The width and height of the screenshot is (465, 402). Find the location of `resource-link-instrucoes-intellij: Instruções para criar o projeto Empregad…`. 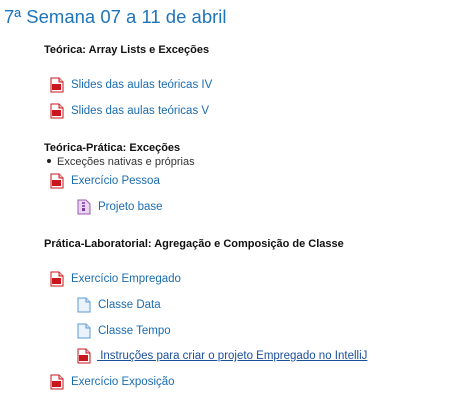

resource-link-instrucoes-intellij: Instruções para criar o projeto Empregad… is located at coordinates (232, 356).